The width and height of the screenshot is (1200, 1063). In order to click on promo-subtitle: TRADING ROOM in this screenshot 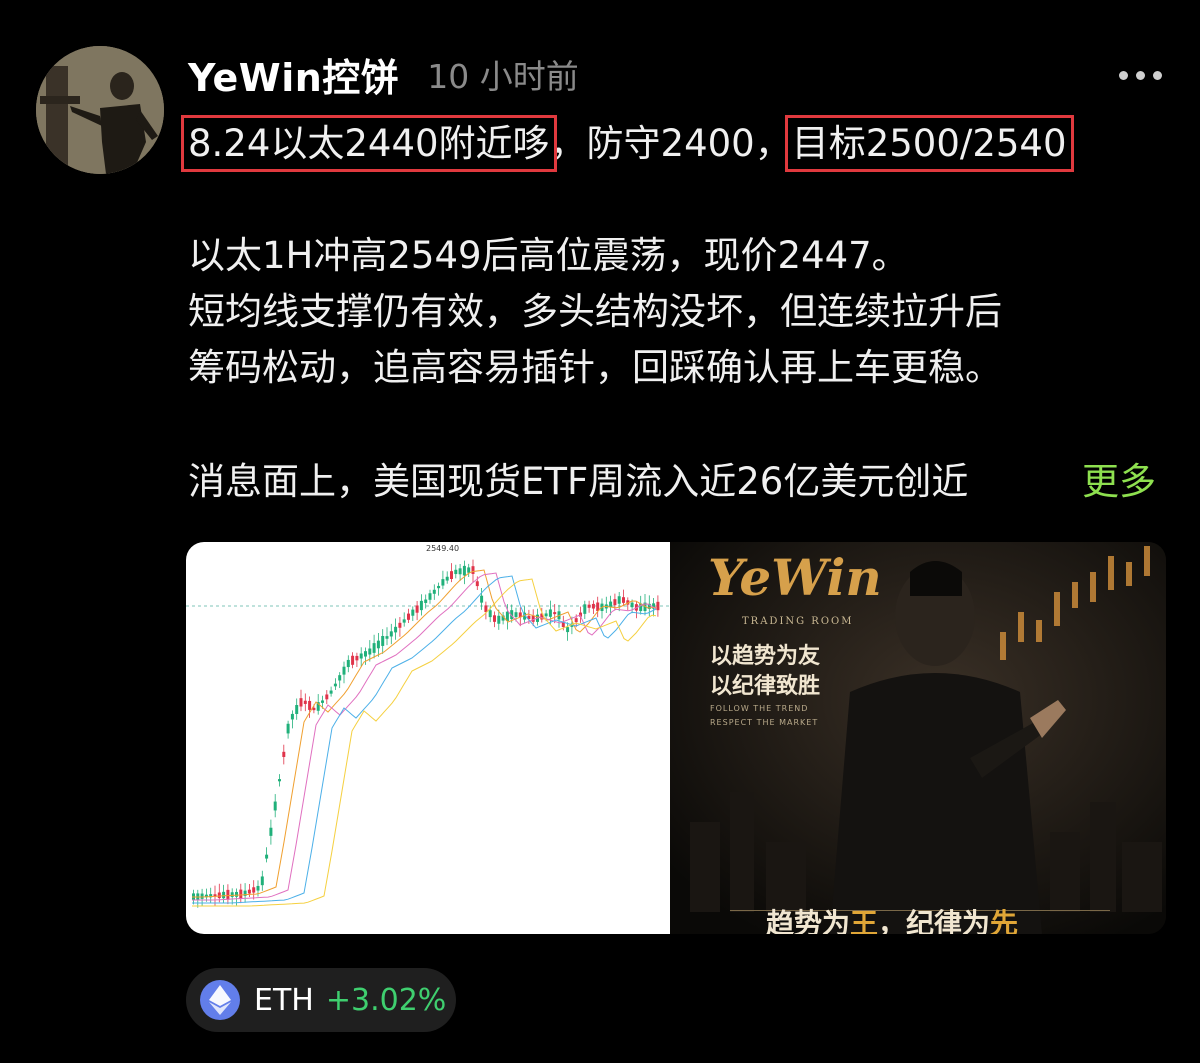, I will do `click(798, 621)`.